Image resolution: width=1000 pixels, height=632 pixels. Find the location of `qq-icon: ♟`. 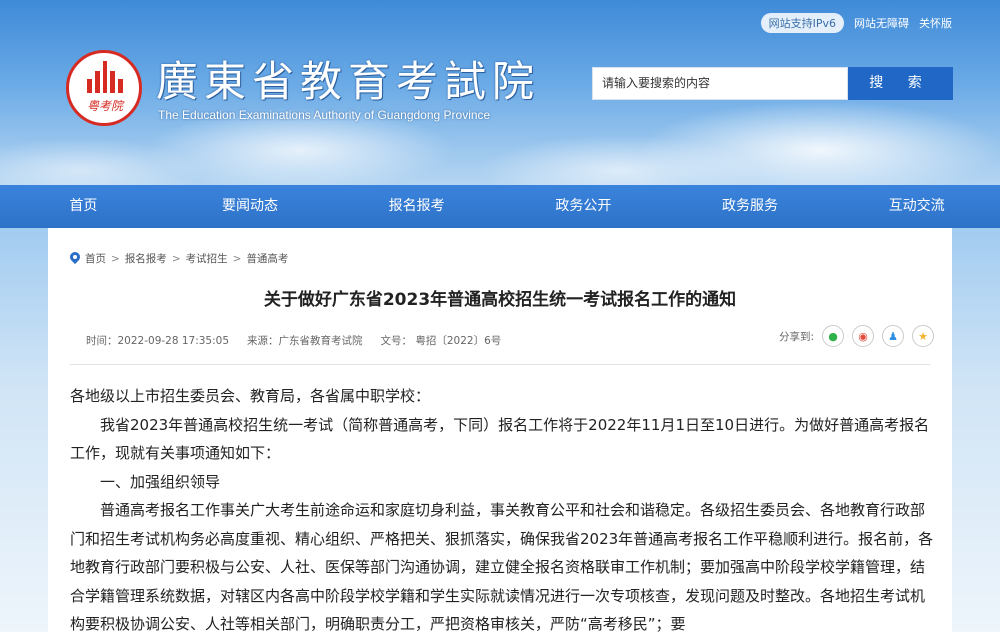

qq-icon: ♟ is located at coordinates (893, 336).